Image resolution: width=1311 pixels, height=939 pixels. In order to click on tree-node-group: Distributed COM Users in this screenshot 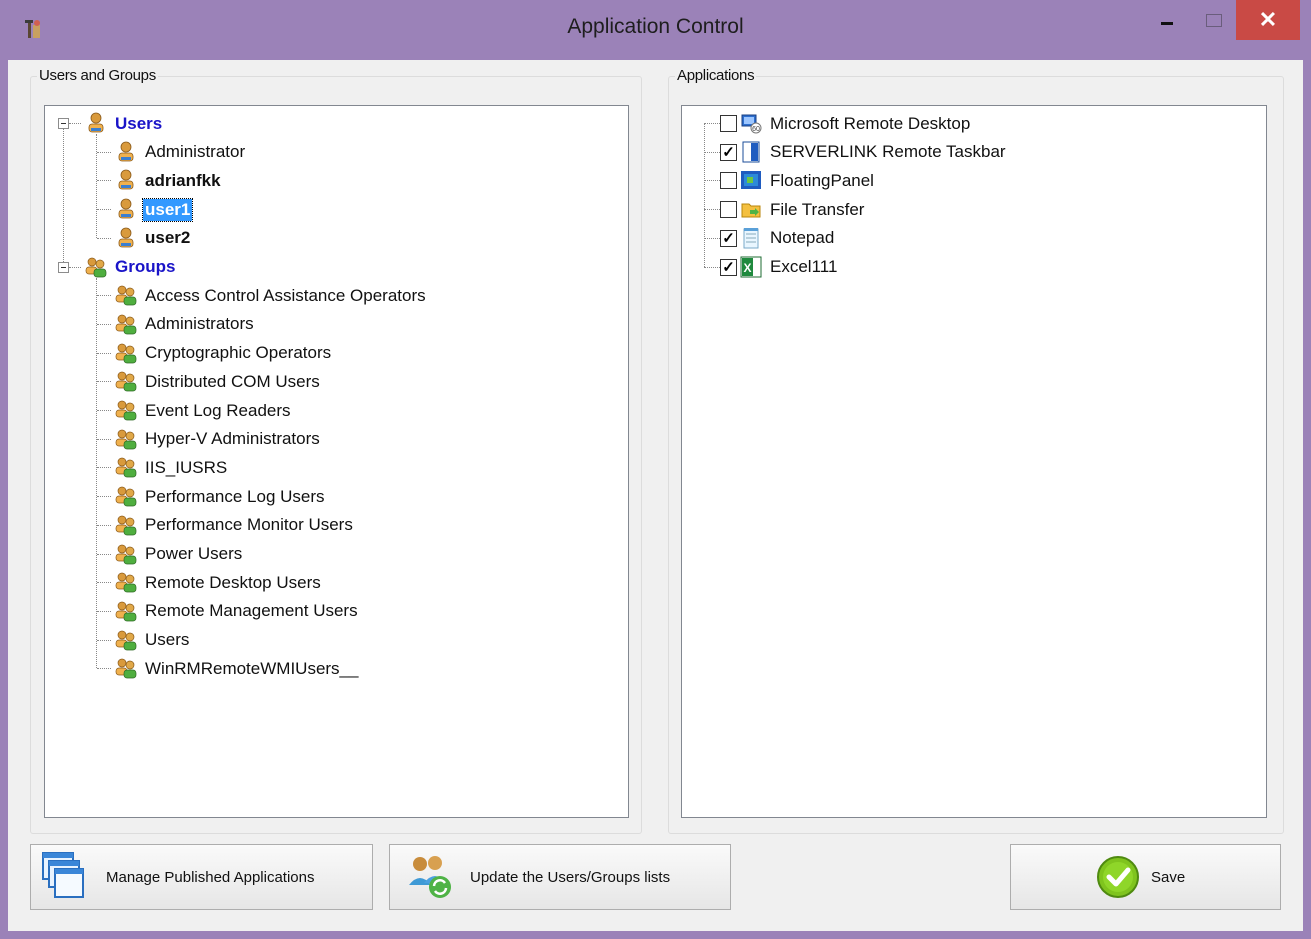, I will do `click(218, 381)`.